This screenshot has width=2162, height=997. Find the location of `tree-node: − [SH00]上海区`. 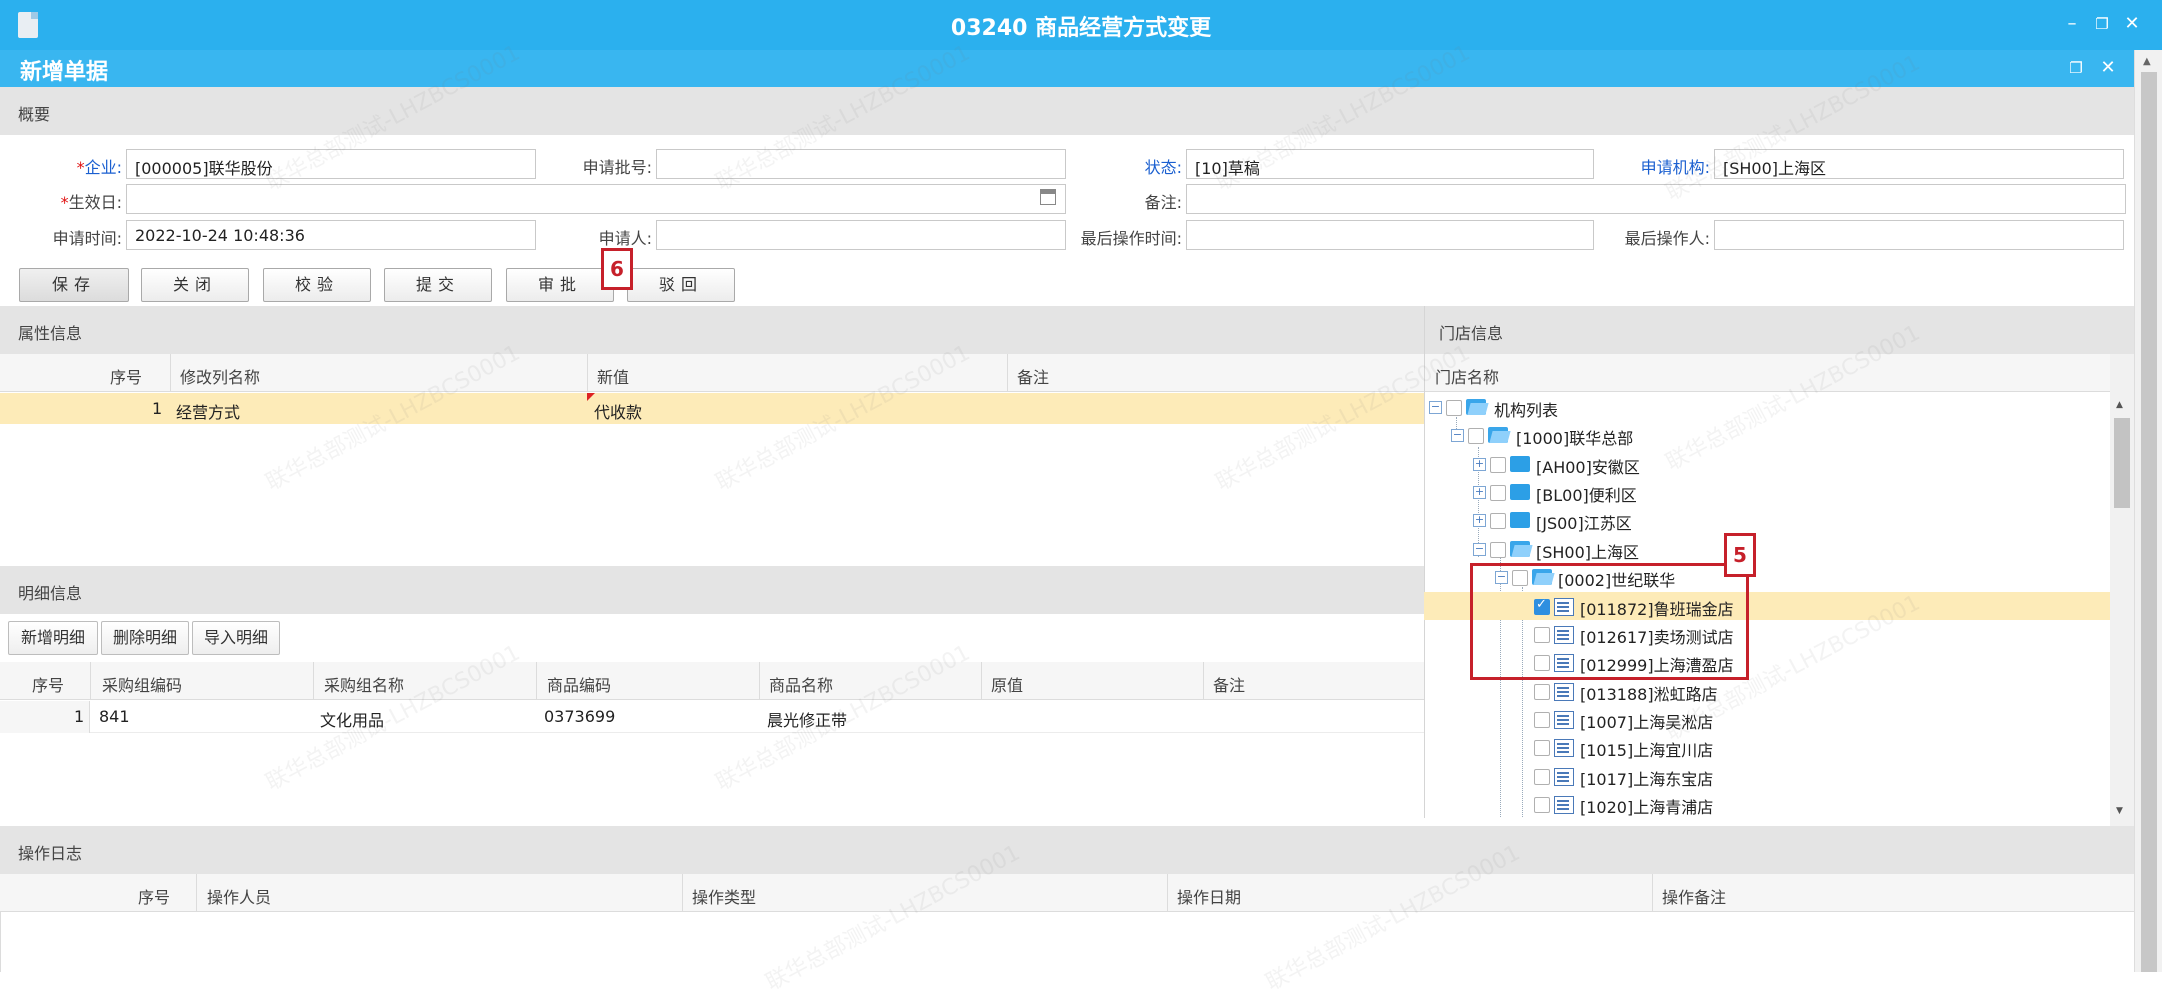

tree-node: − [SH00]上海区 is located at coordinates (1767, 549).